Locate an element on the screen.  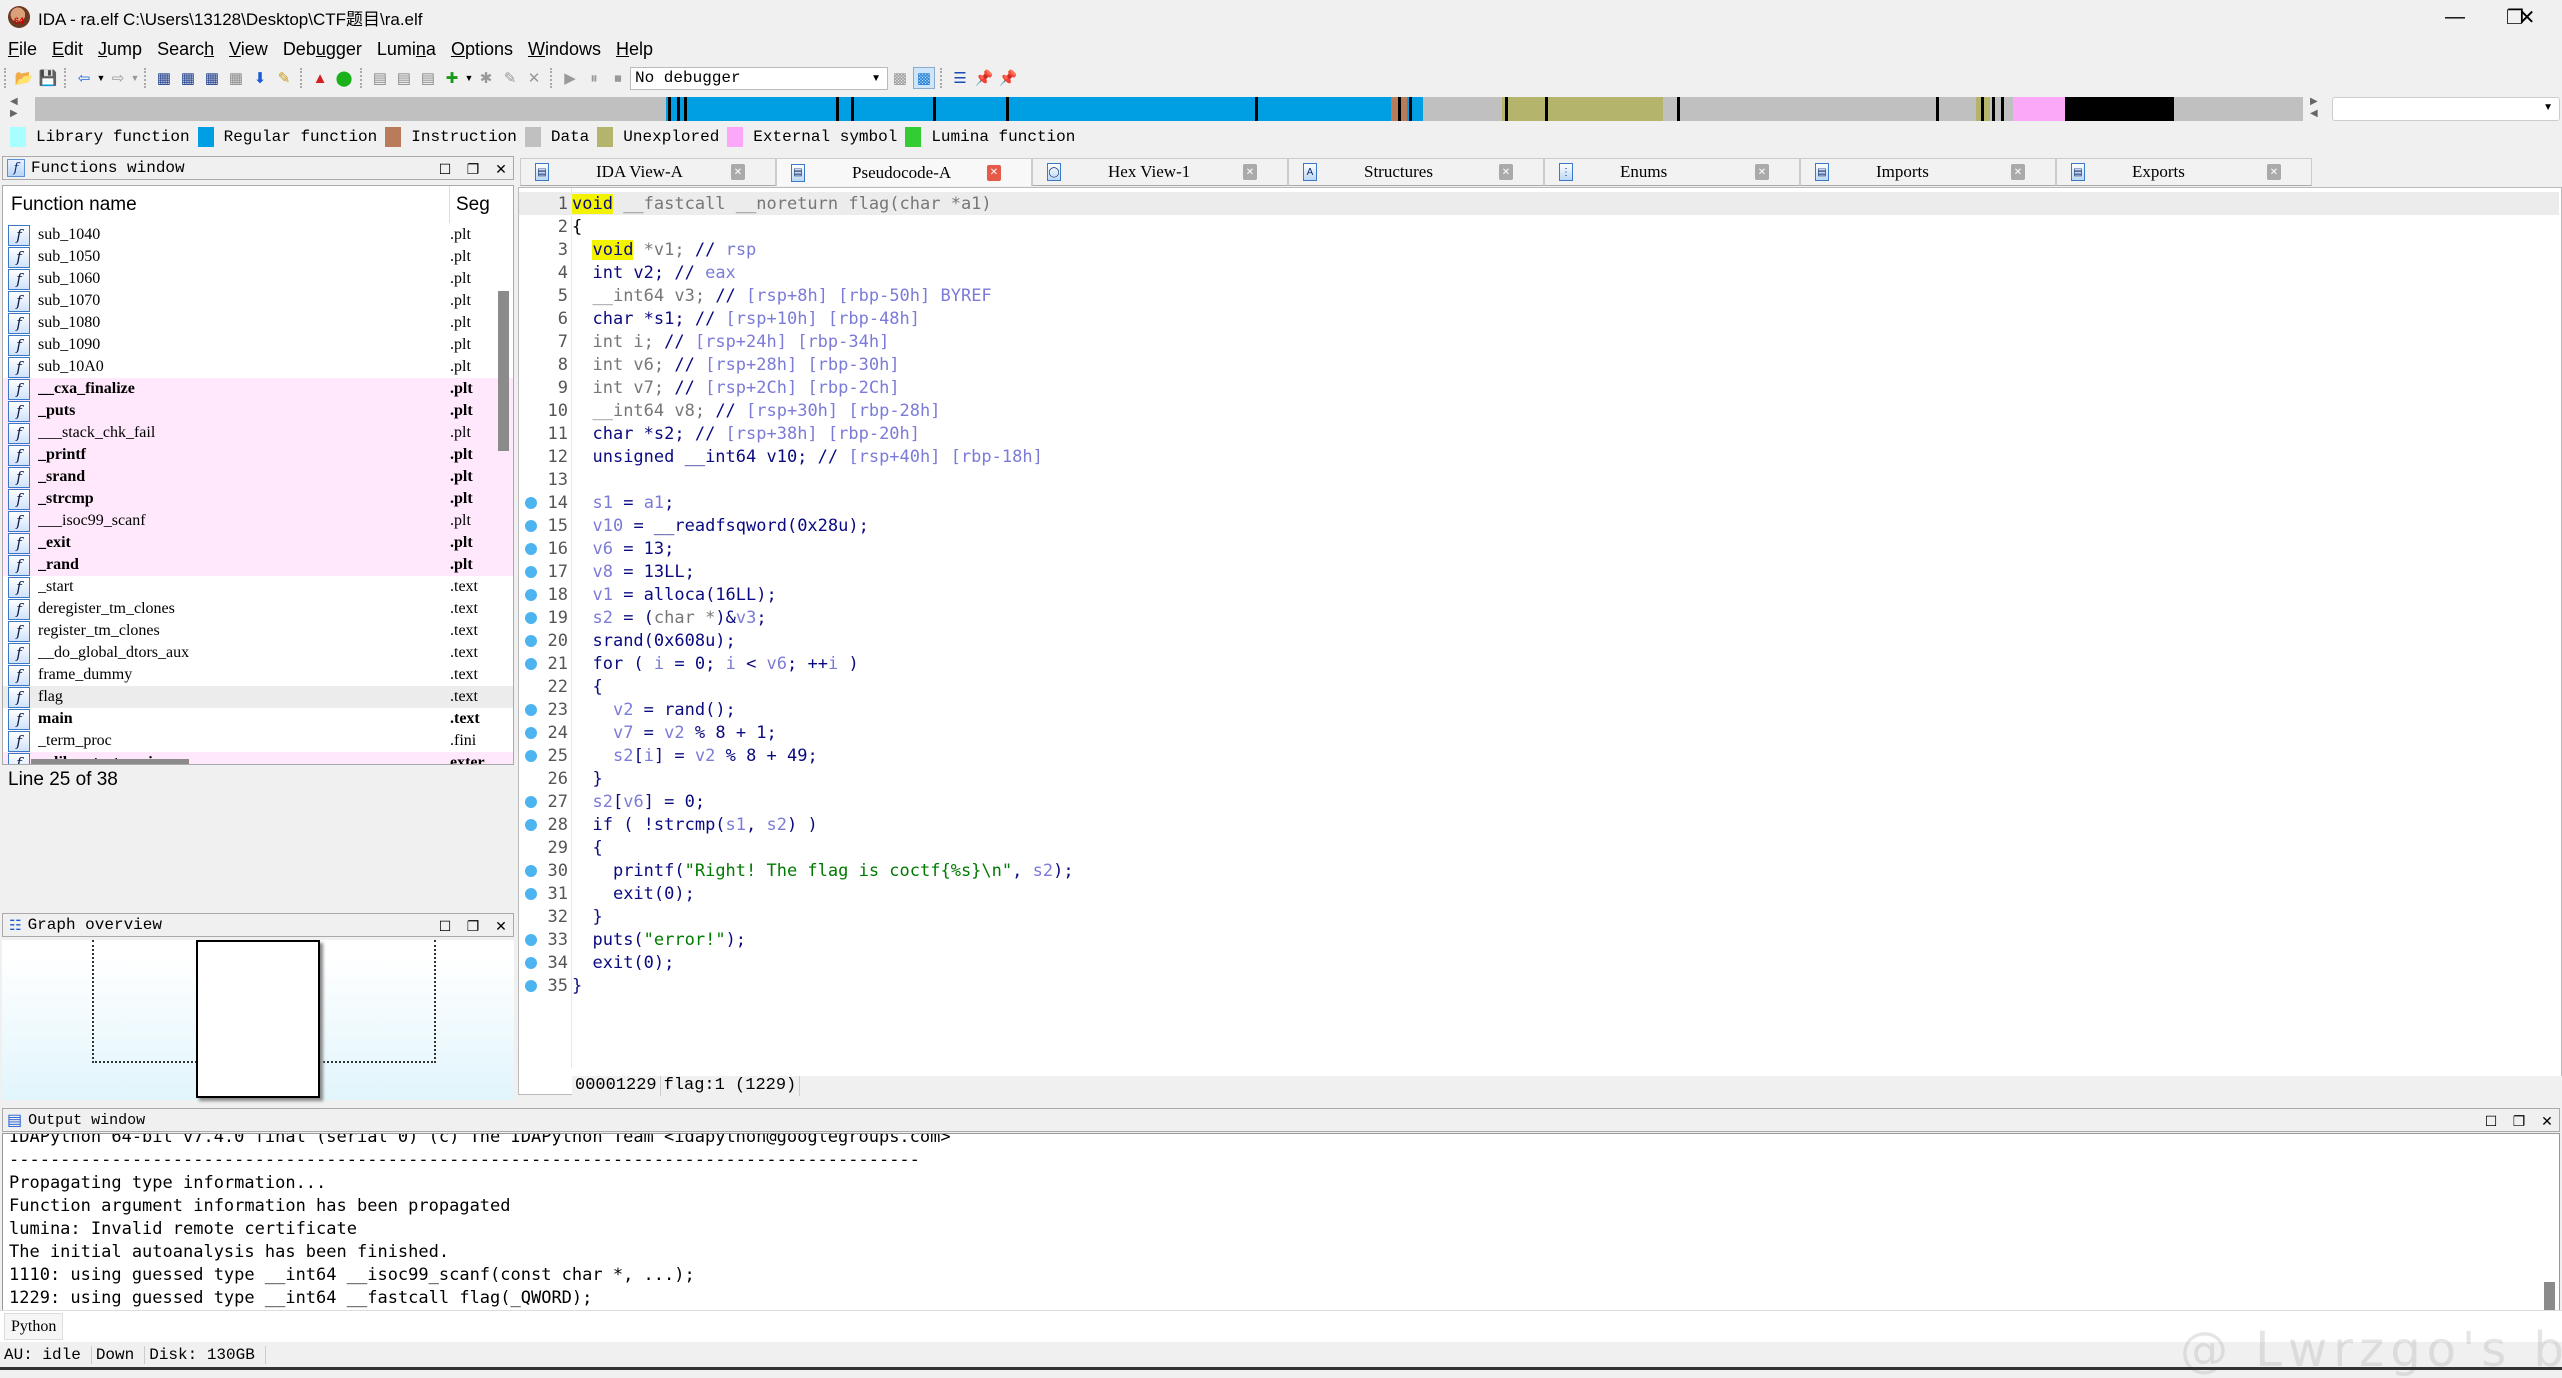
open-icon: 📂 is located at coordinates (24, 78).